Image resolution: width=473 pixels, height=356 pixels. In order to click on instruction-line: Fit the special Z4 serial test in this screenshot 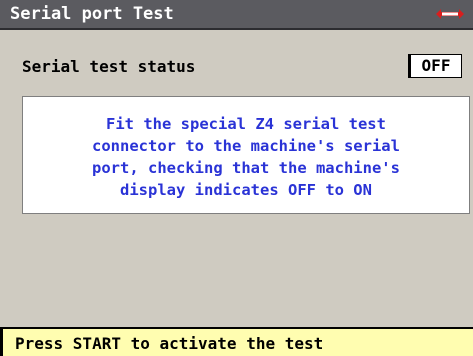, I will do `click(246, 124)`.